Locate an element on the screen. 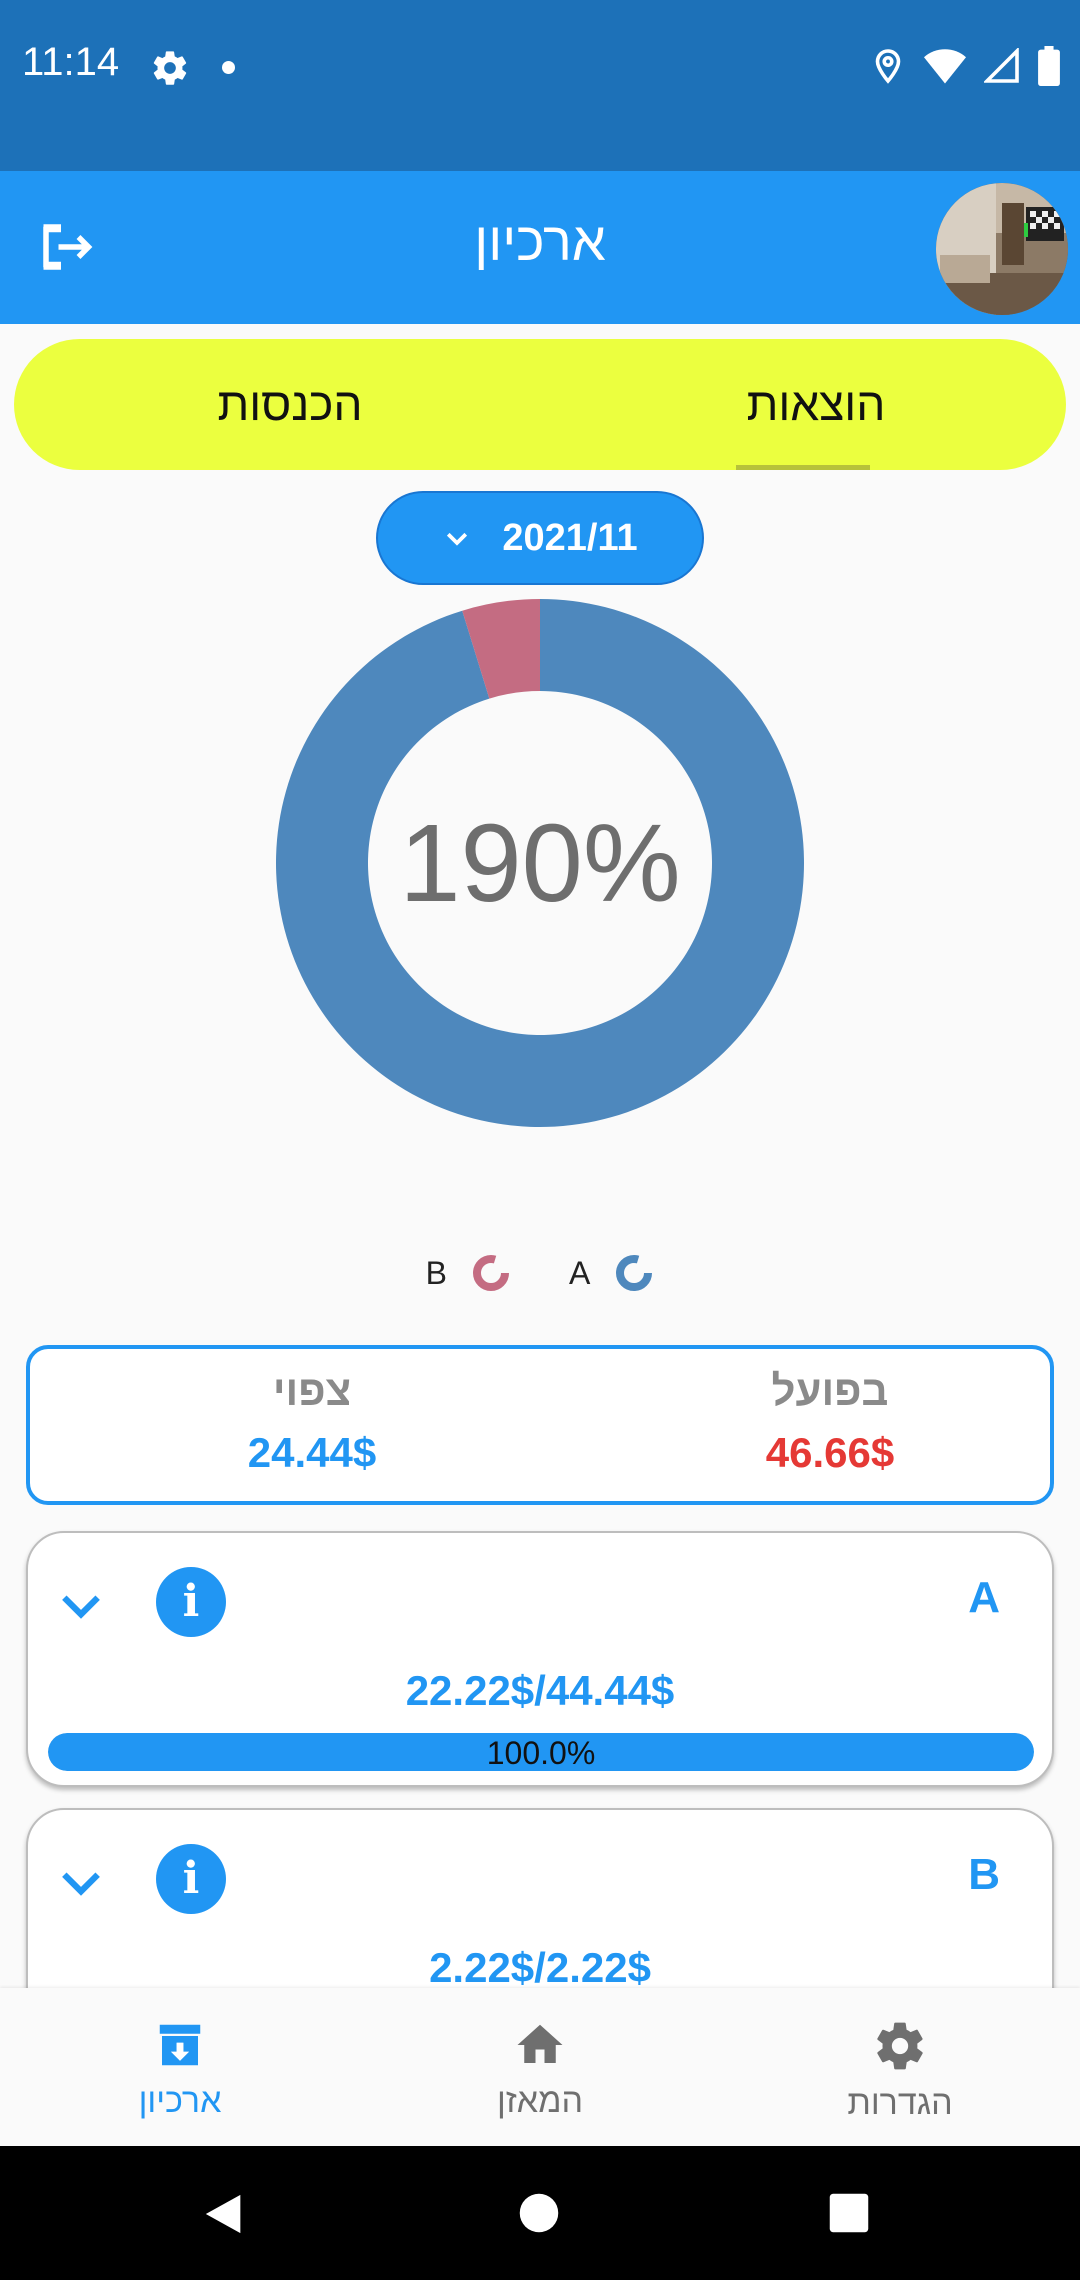 This screenshot has width=1080, height=2280. category-progress-bar: 100.0% is located at coordinates (541, 1752).